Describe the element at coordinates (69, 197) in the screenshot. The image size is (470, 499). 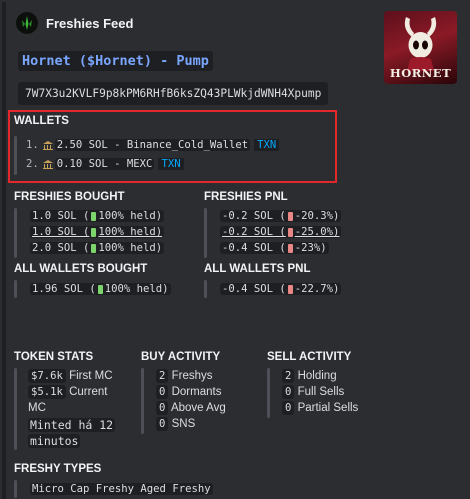
I see `freshies-bought-header: FRESHIES BOUGHT` at that location.